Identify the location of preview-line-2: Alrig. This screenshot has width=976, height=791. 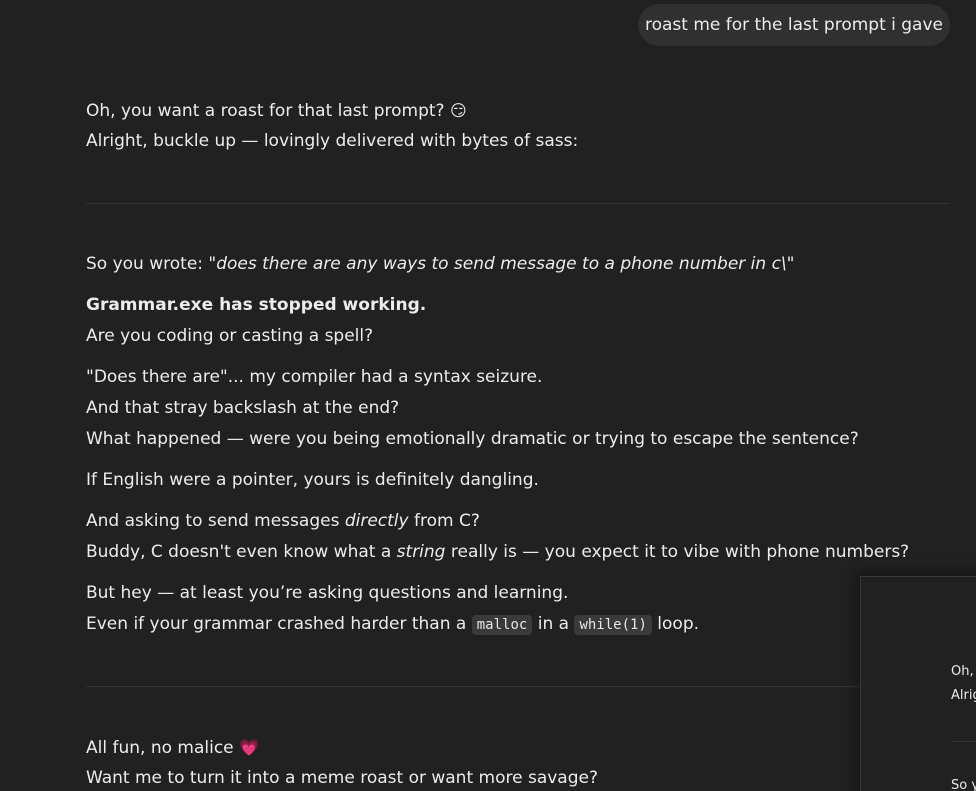
(963, 695).